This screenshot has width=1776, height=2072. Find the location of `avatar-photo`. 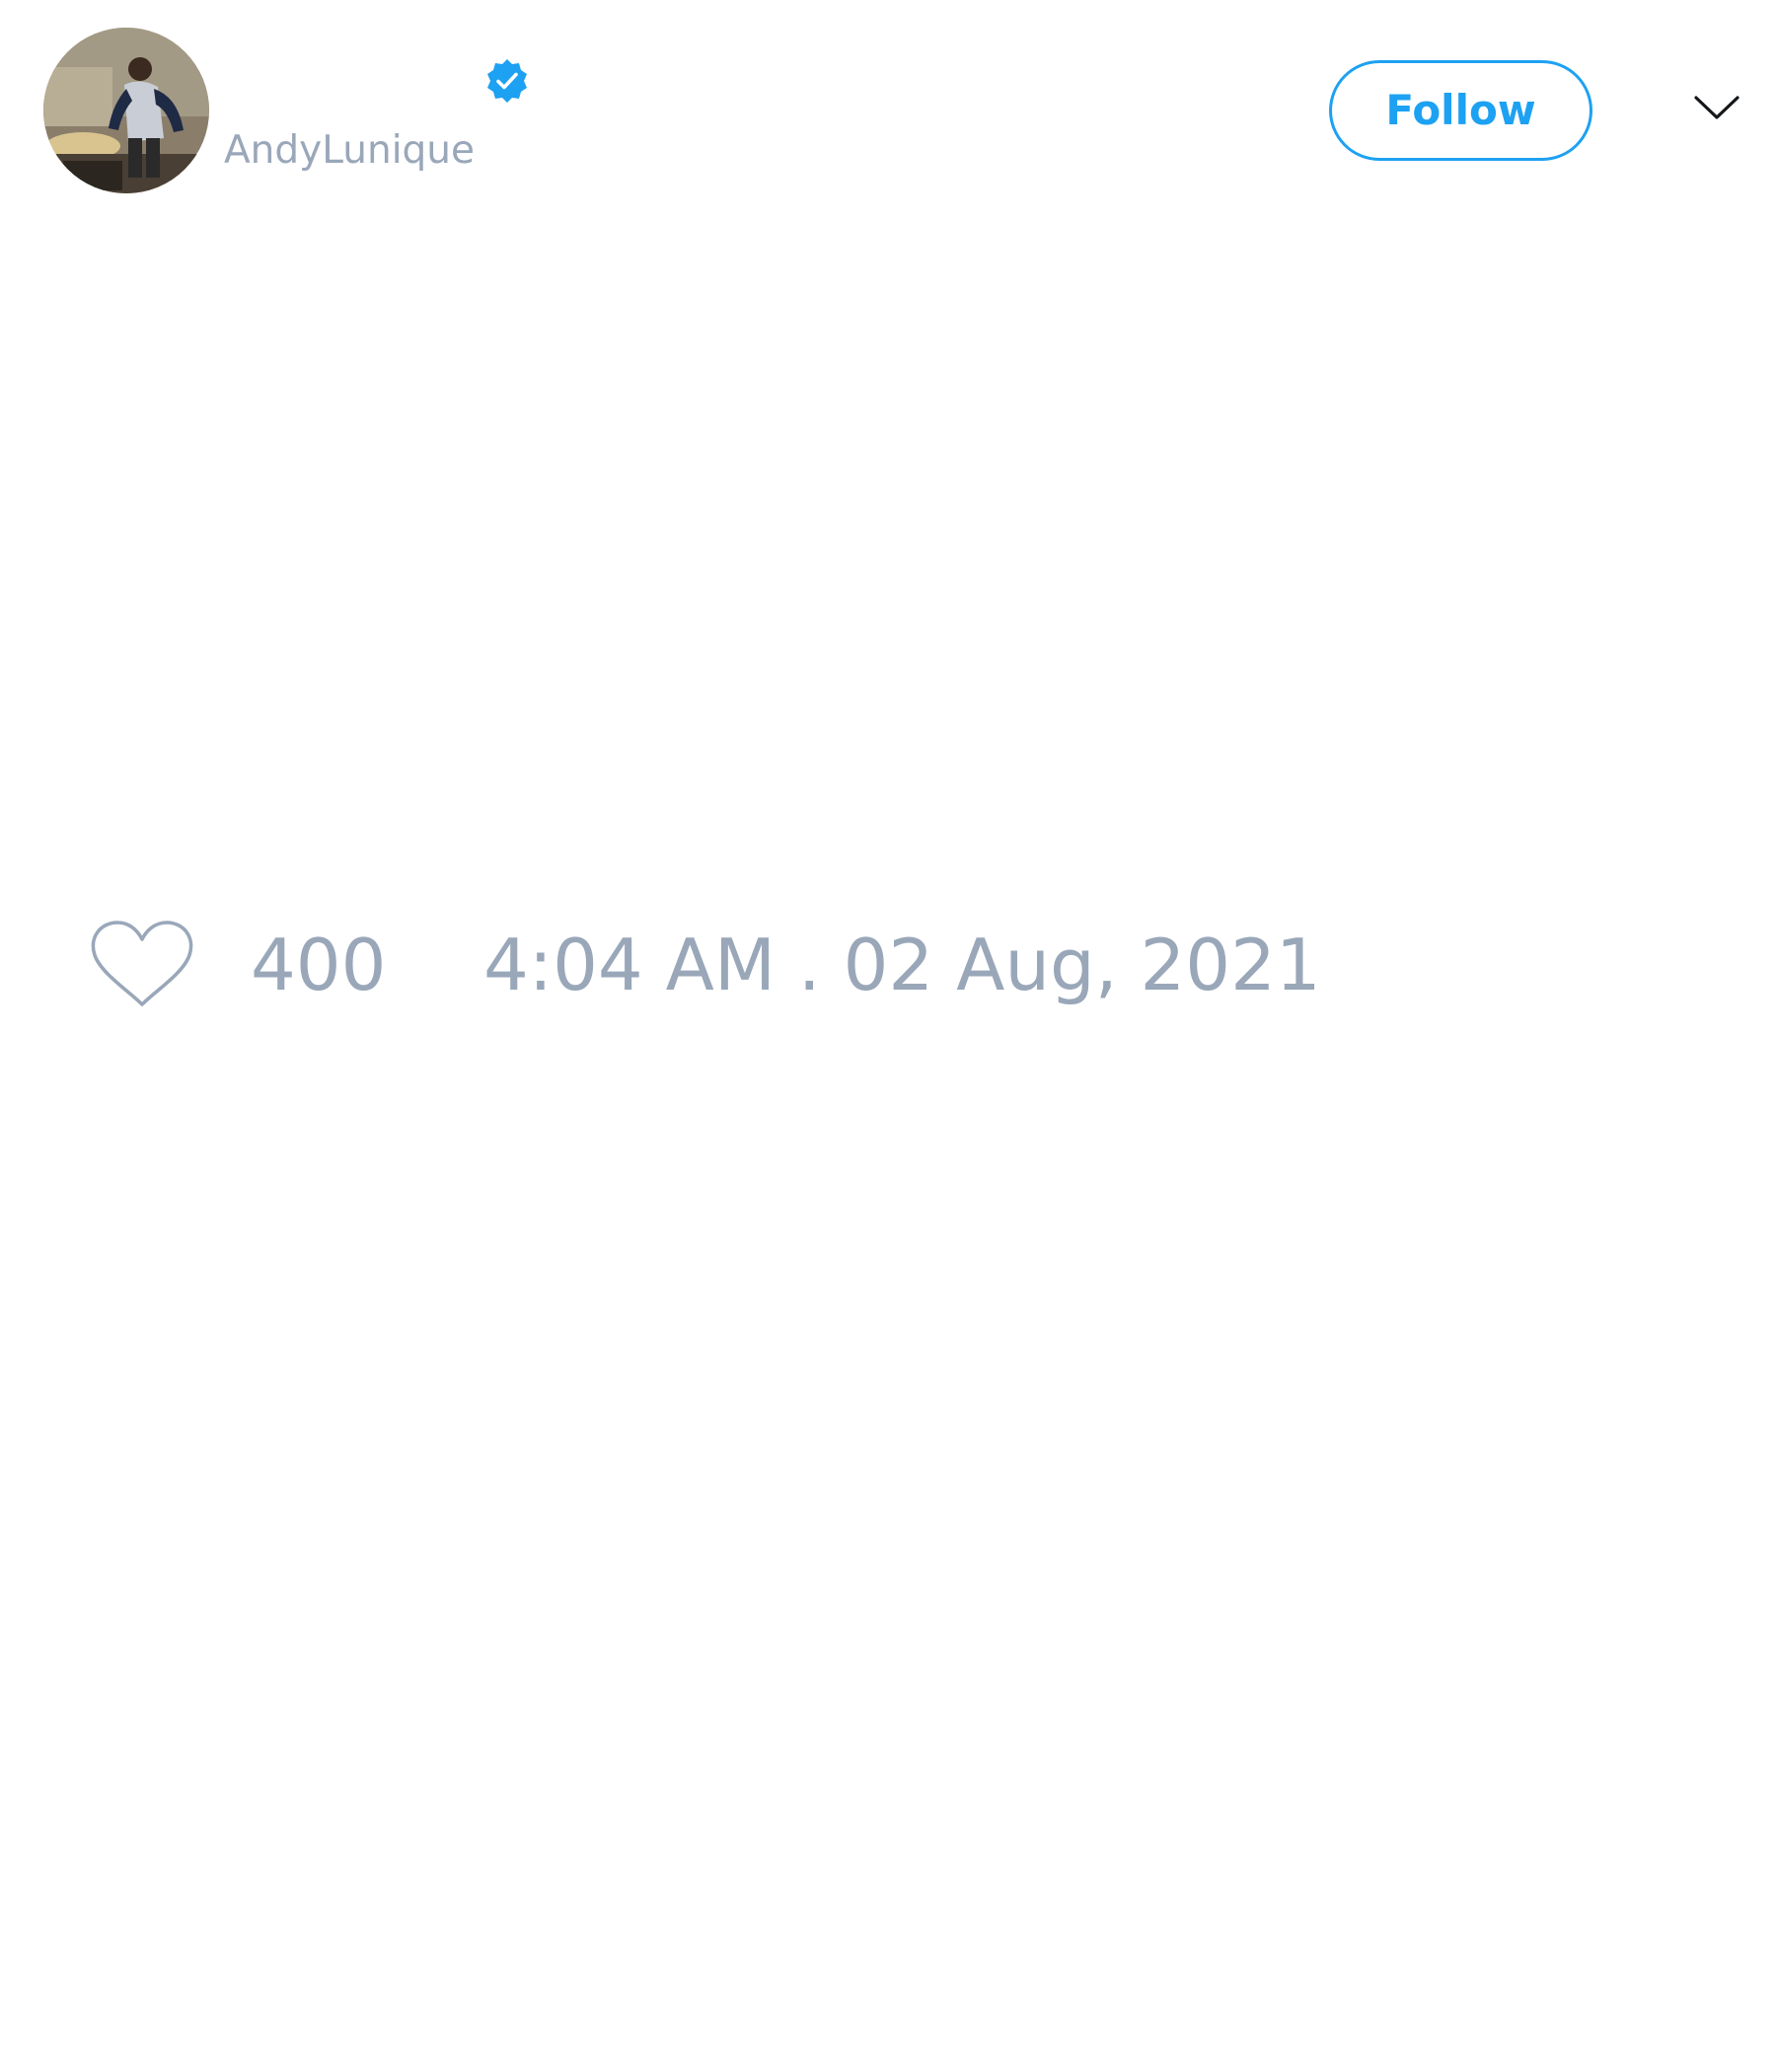

avatar-photo is located at coordinates (126, 111).